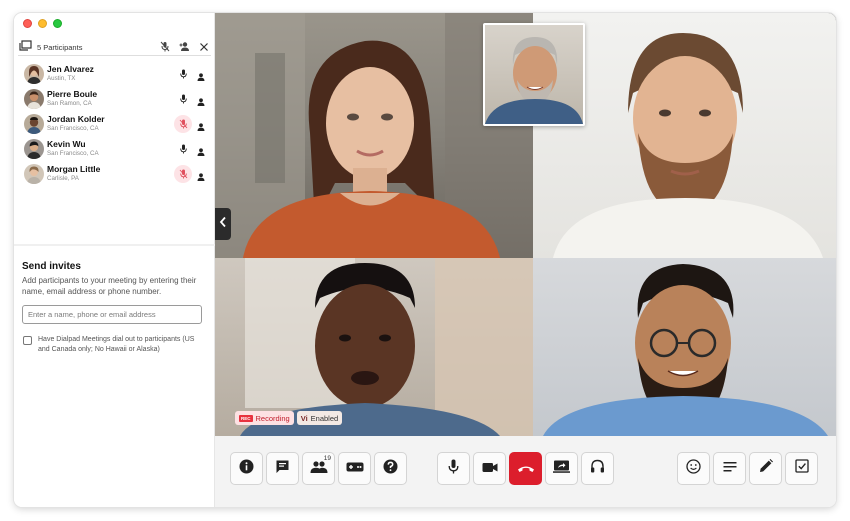  I want to click on chevron-left-icon, so click(223, 224).